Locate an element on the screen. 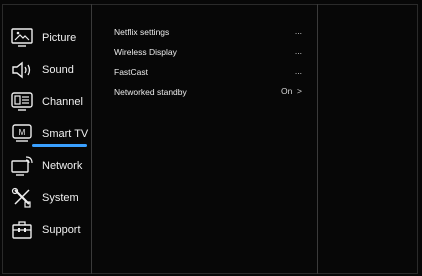 Image resolution: width=422 pixels, height=276 pixels. active-indicator is located at coordinates (59, 145).